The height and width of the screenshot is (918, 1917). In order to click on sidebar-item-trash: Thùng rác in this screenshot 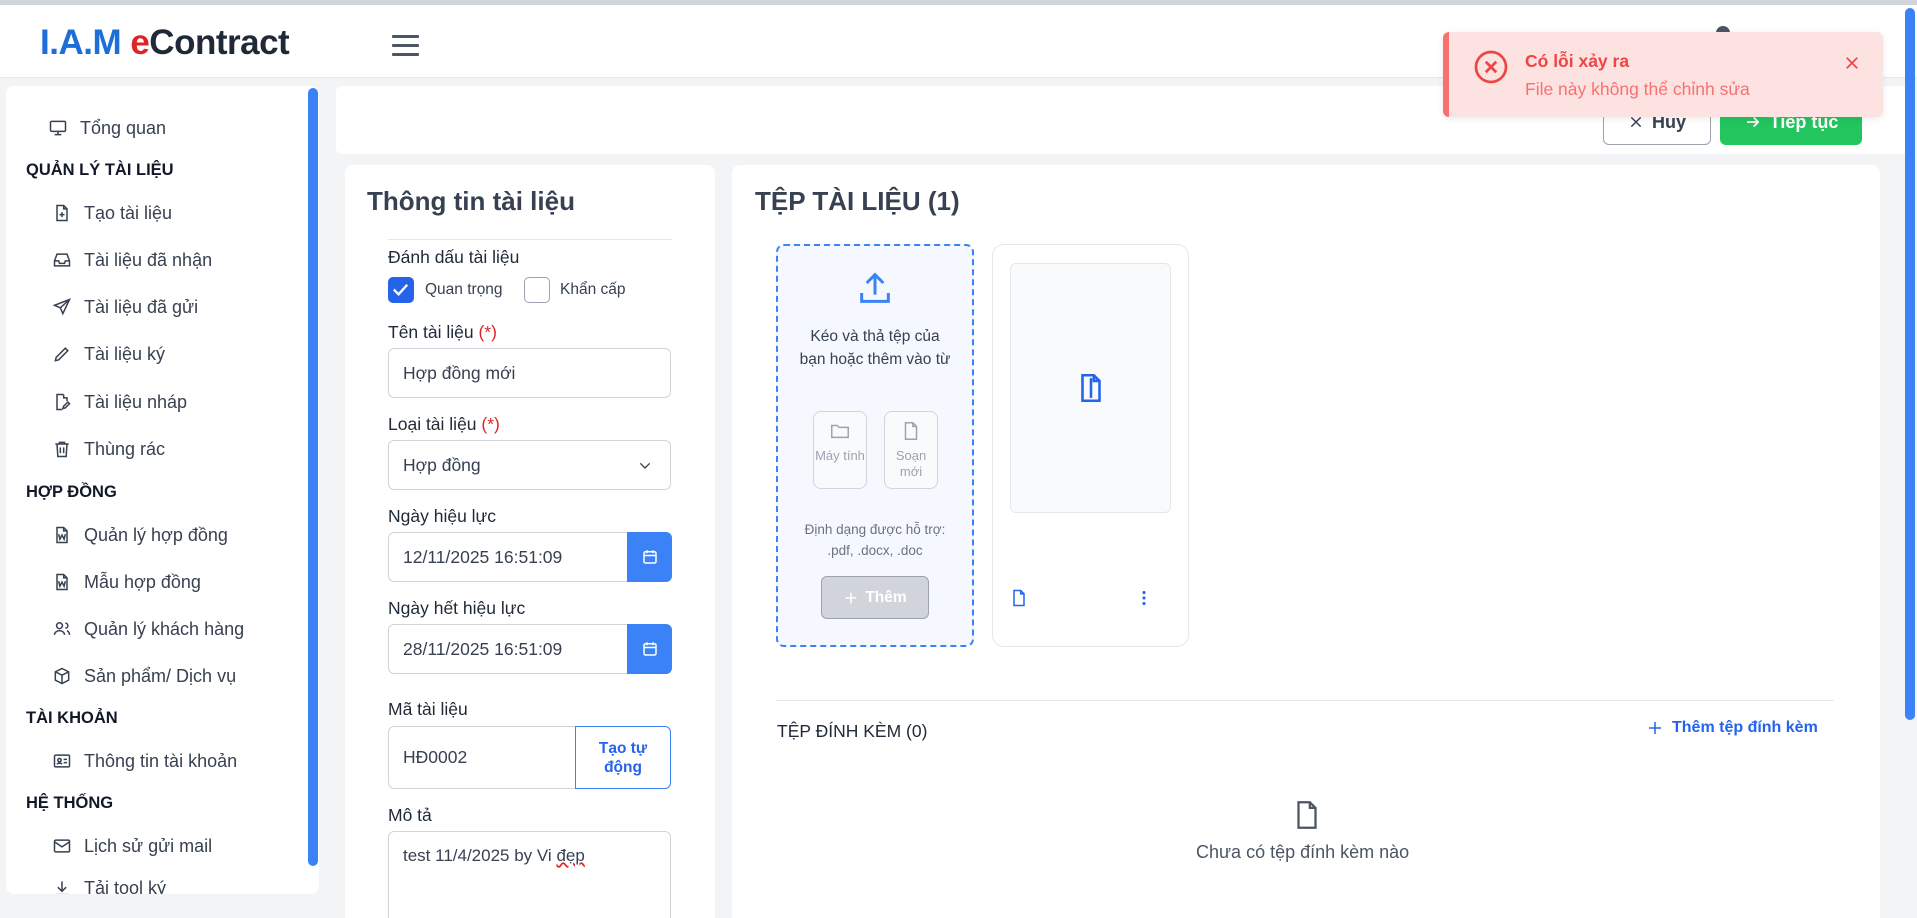, I will do `click(108, 449)`.